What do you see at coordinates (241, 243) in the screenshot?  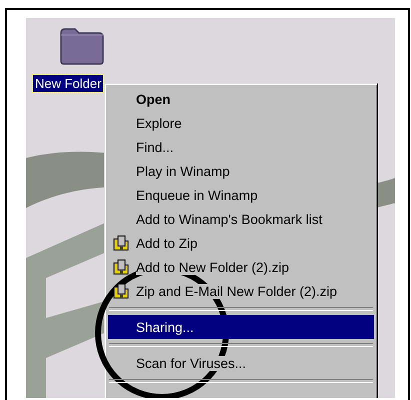 I see `menu-item: Add to Zip` at bounding box center [241, 243].